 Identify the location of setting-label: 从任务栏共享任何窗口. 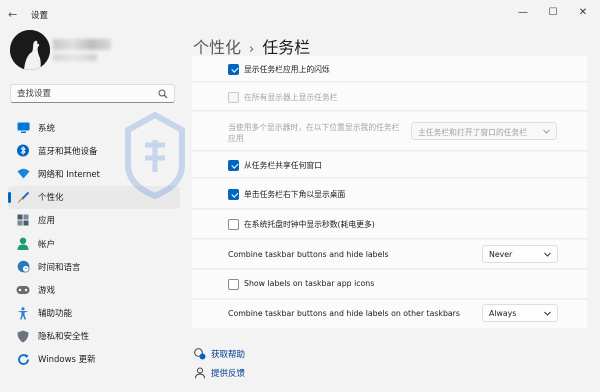
(283, 165).